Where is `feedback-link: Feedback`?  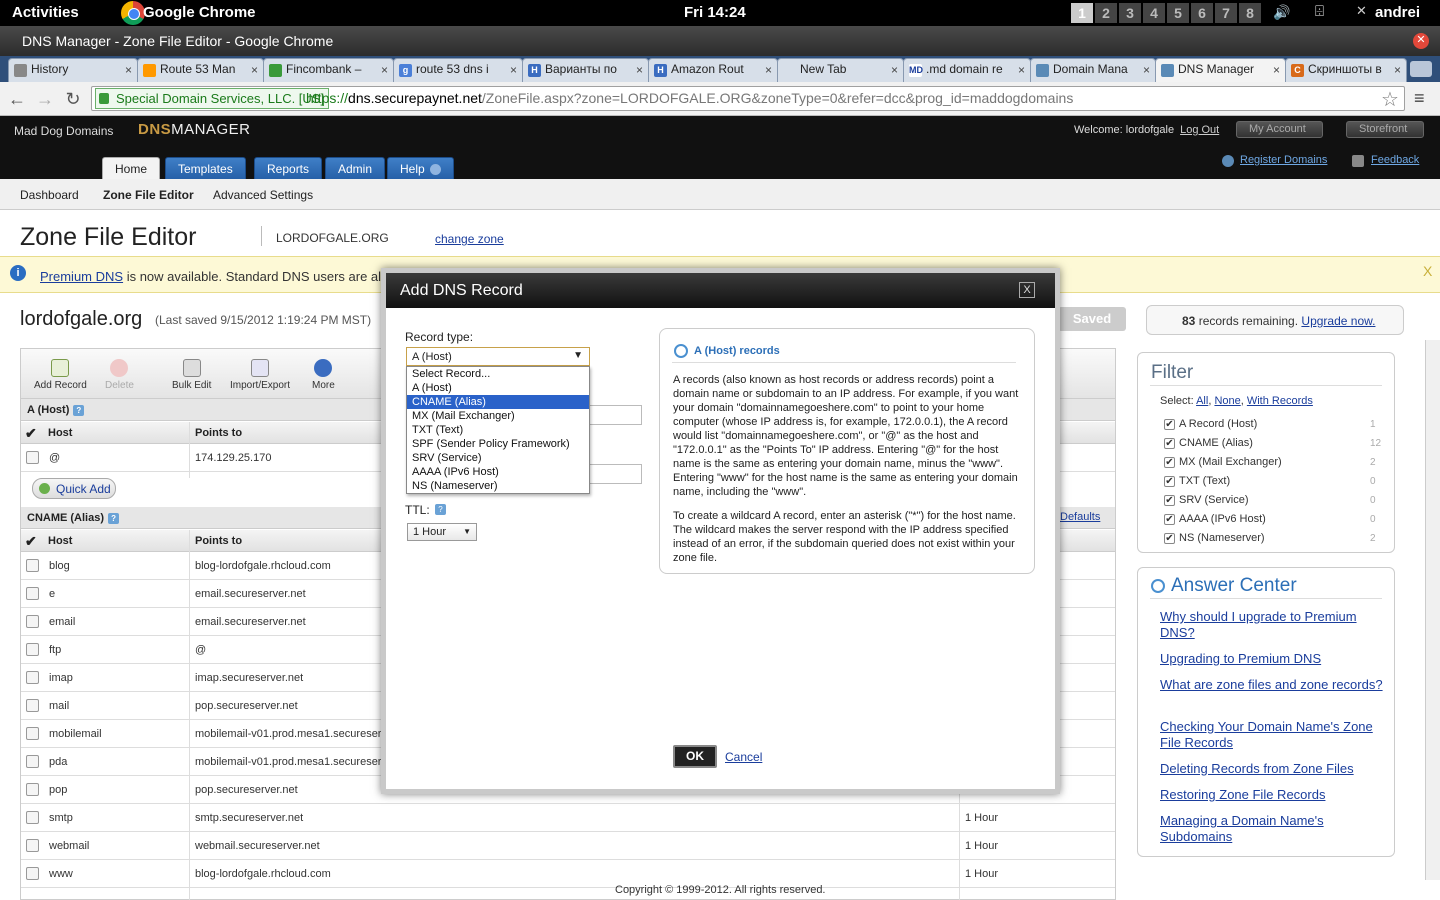 feedback-link: Feedback is located at coordinates (1395, 160).